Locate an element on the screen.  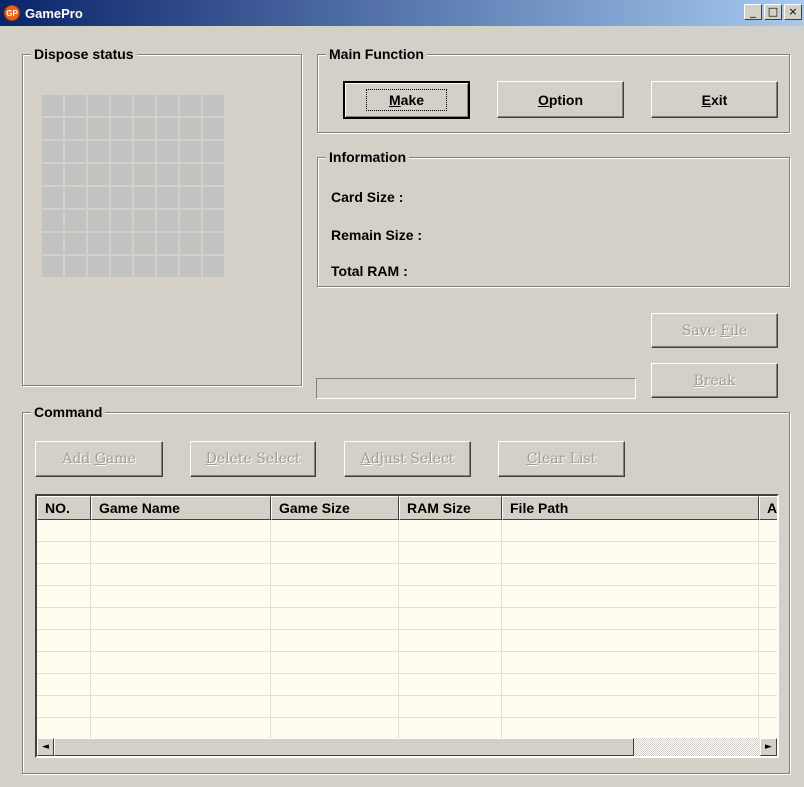
add-game-button: Add Game is located at coordinates (99, 459).